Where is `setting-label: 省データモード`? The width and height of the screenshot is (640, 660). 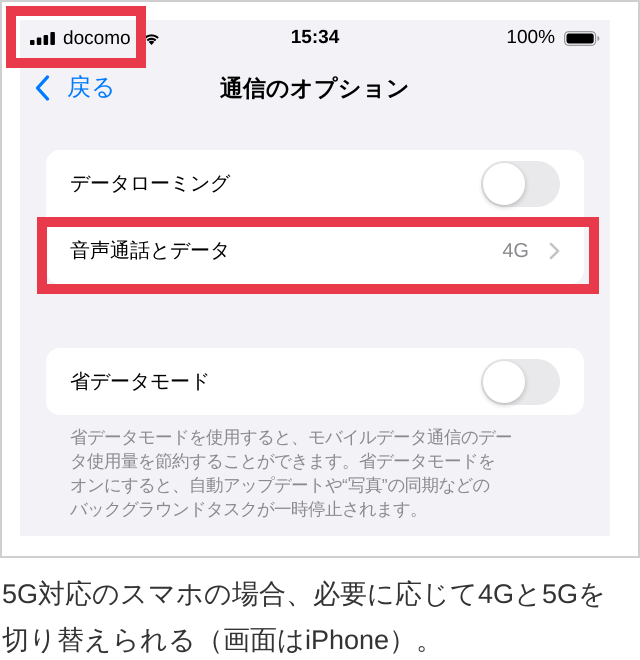 setting-label: 省データモード is located at coordinates (140, 382).